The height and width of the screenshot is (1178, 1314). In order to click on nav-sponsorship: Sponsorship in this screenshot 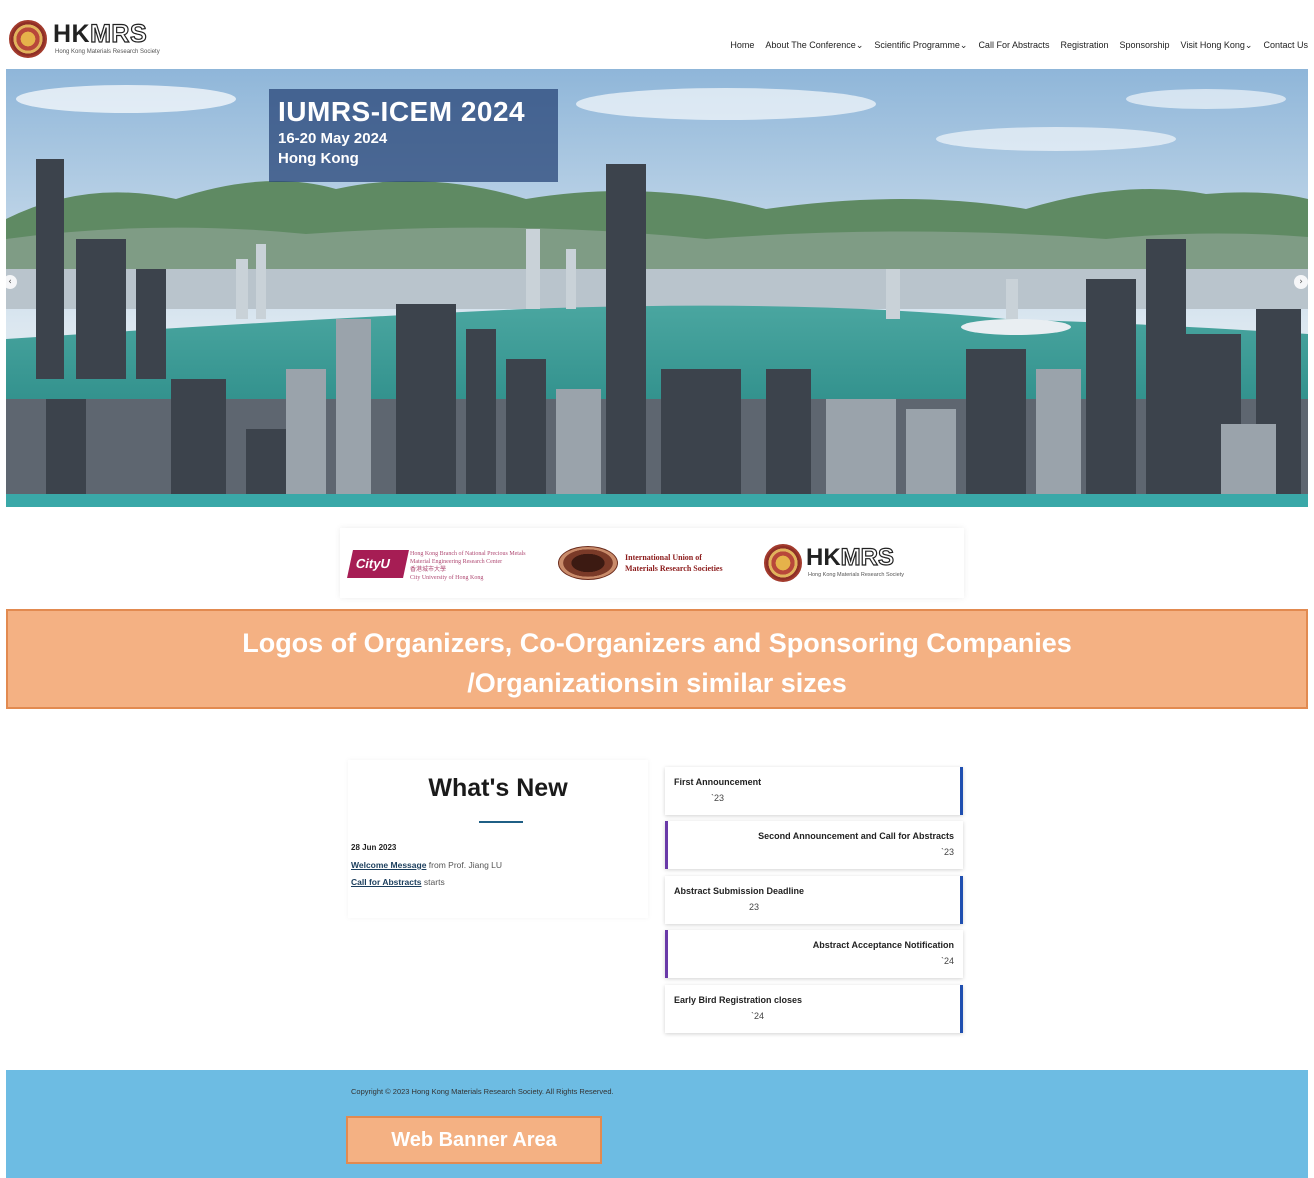, I will do `click(1145, 45)`.